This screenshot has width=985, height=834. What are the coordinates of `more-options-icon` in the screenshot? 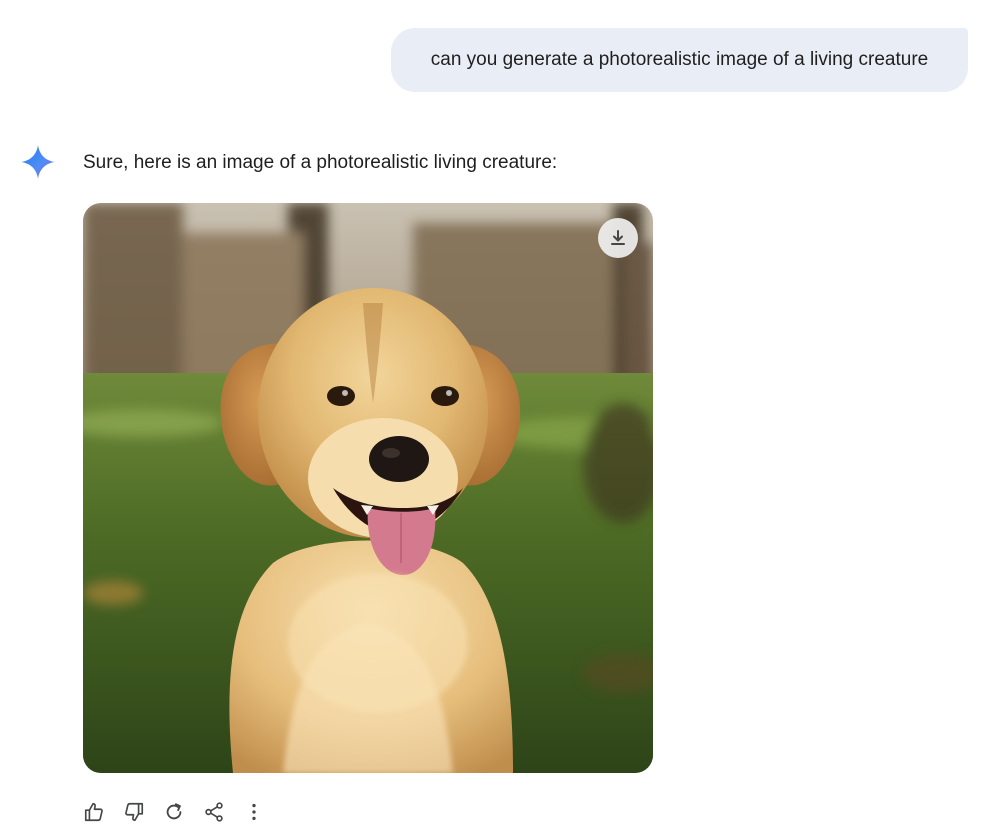 It's located at (254, 812).